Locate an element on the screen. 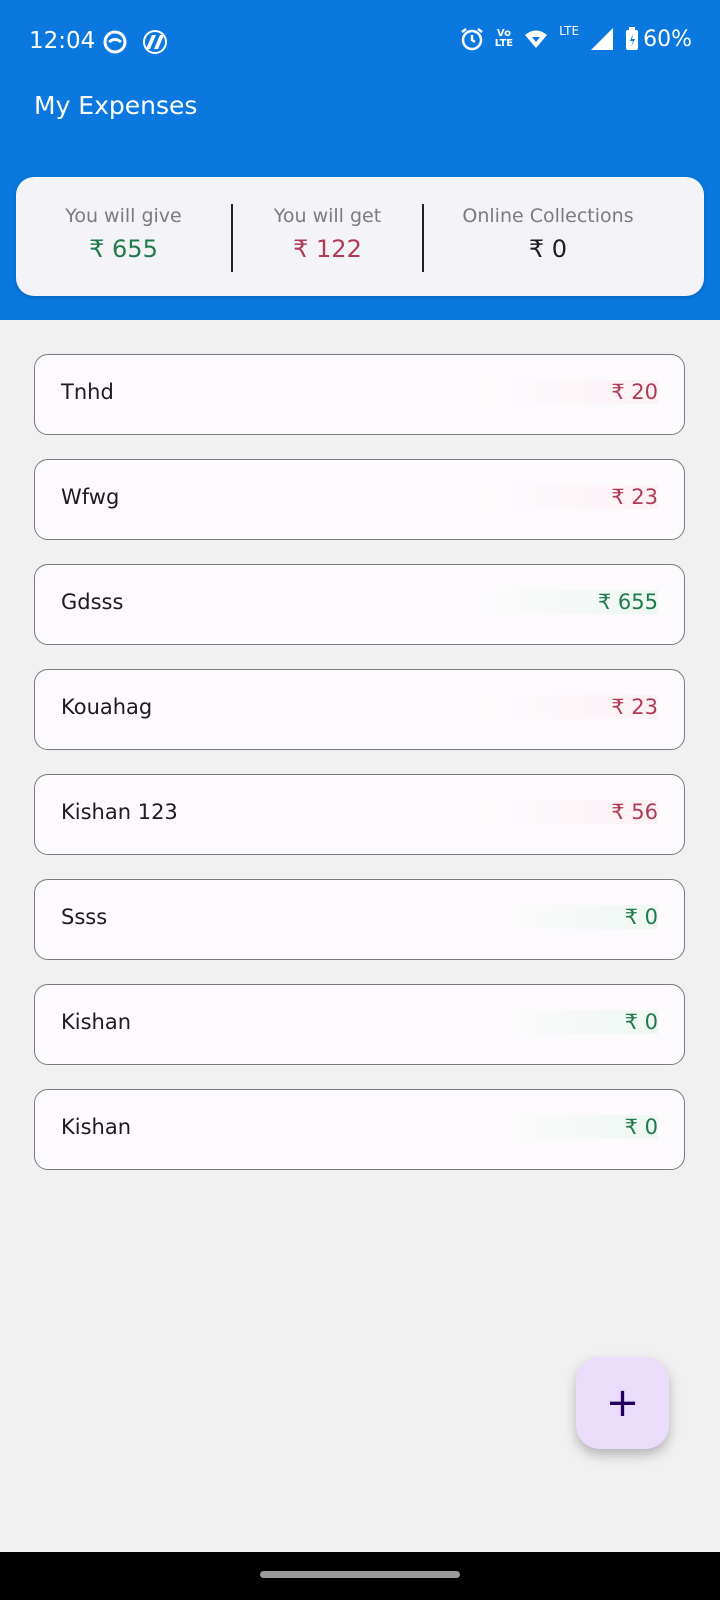  summary-give: You will give ₹ 655 is located at coordinates (123, 236).